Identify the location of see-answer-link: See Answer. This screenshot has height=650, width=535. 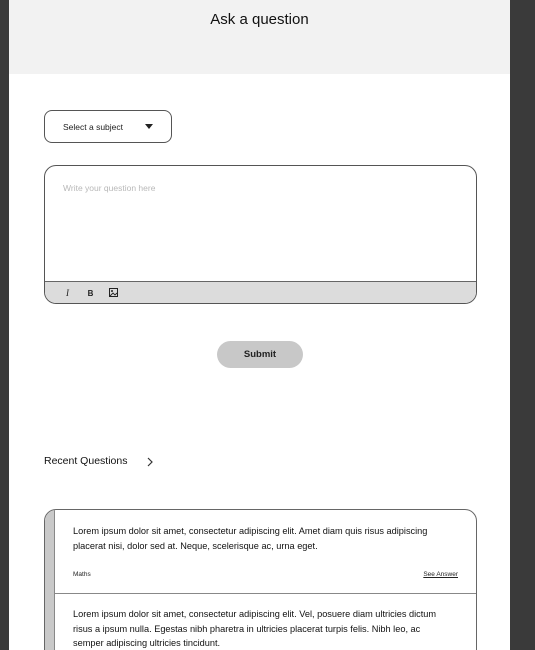
(440, 574).